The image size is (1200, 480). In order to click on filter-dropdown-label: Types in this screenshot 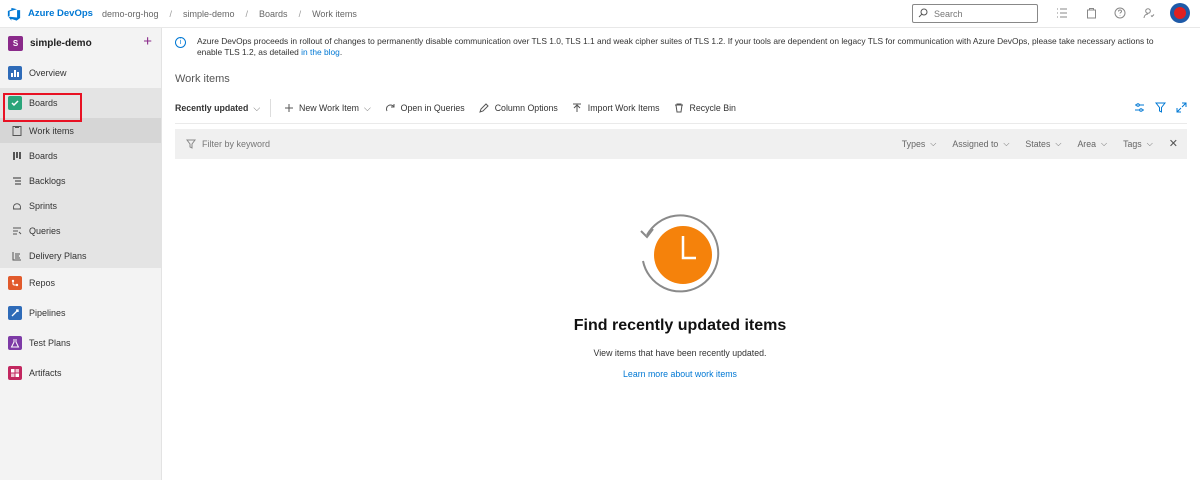, I will do `click(913, 143)`.